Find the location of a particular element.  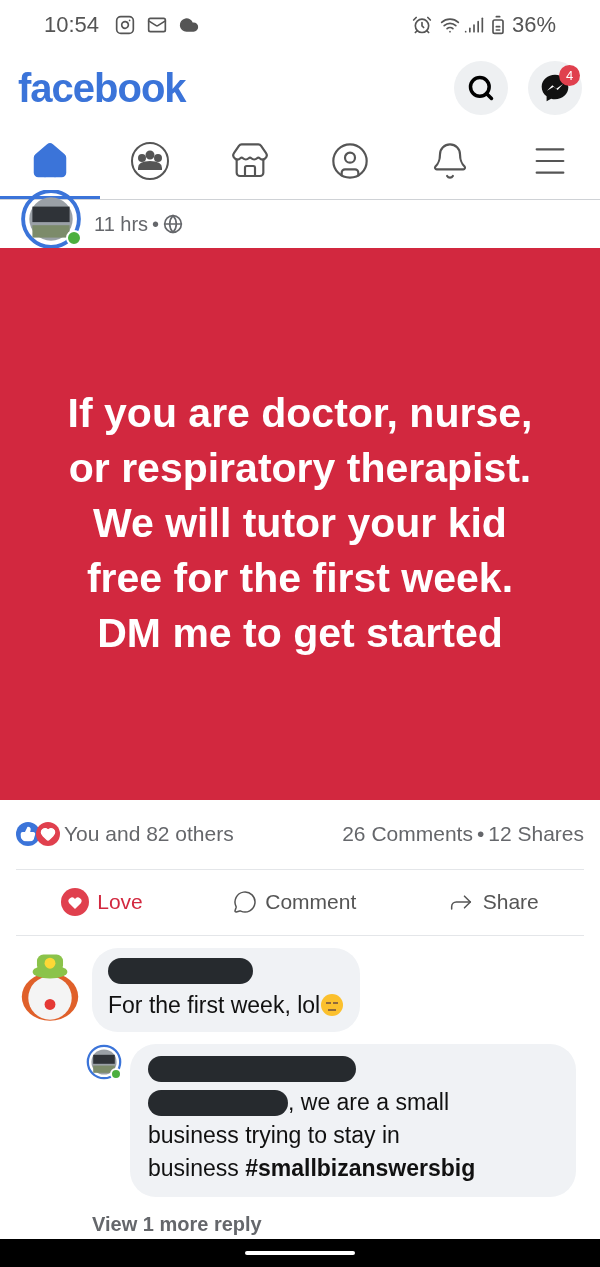

view-replies-link: View 1 more reply is located at coordinates (300, 1224).